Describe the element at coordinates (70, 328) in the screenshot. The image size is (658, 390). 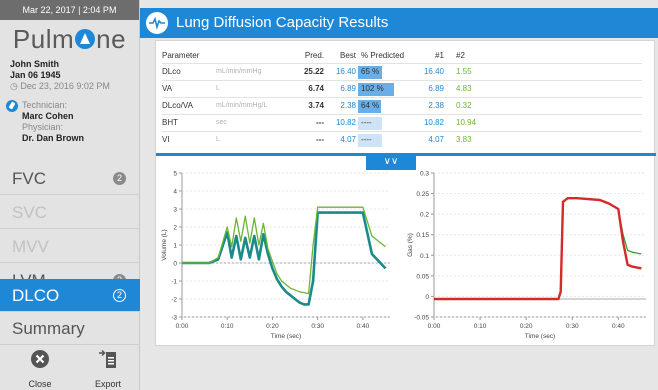
I see `menu-item-summary: Summary` at that location.